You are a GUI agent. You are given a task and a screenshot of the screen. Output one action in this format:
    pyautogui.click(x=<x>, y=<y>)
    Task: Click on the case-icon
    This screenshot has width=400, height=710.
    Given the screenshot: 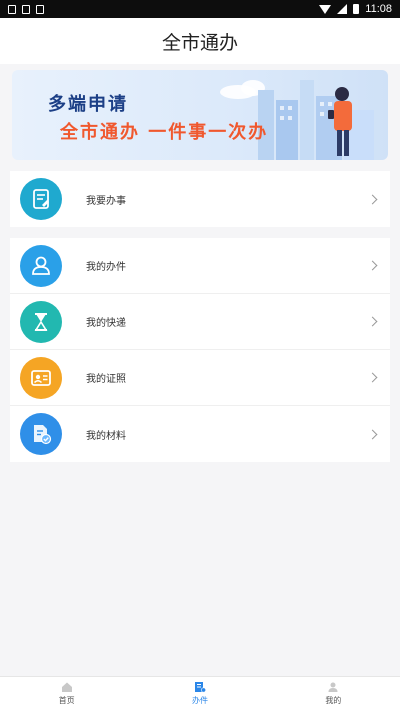 What is the action you would take?
    pyautogui.click(x=200, y=687)
    